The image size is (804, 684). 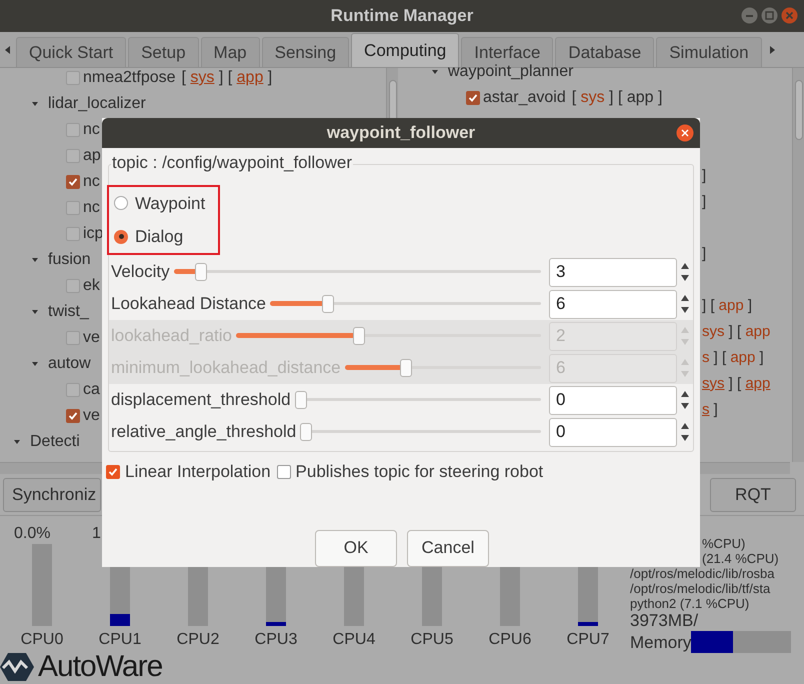 What do you see at coordinates (93, 234) in the screenshot?
I see `tree-item: icp` at bounding box center [93, 234].